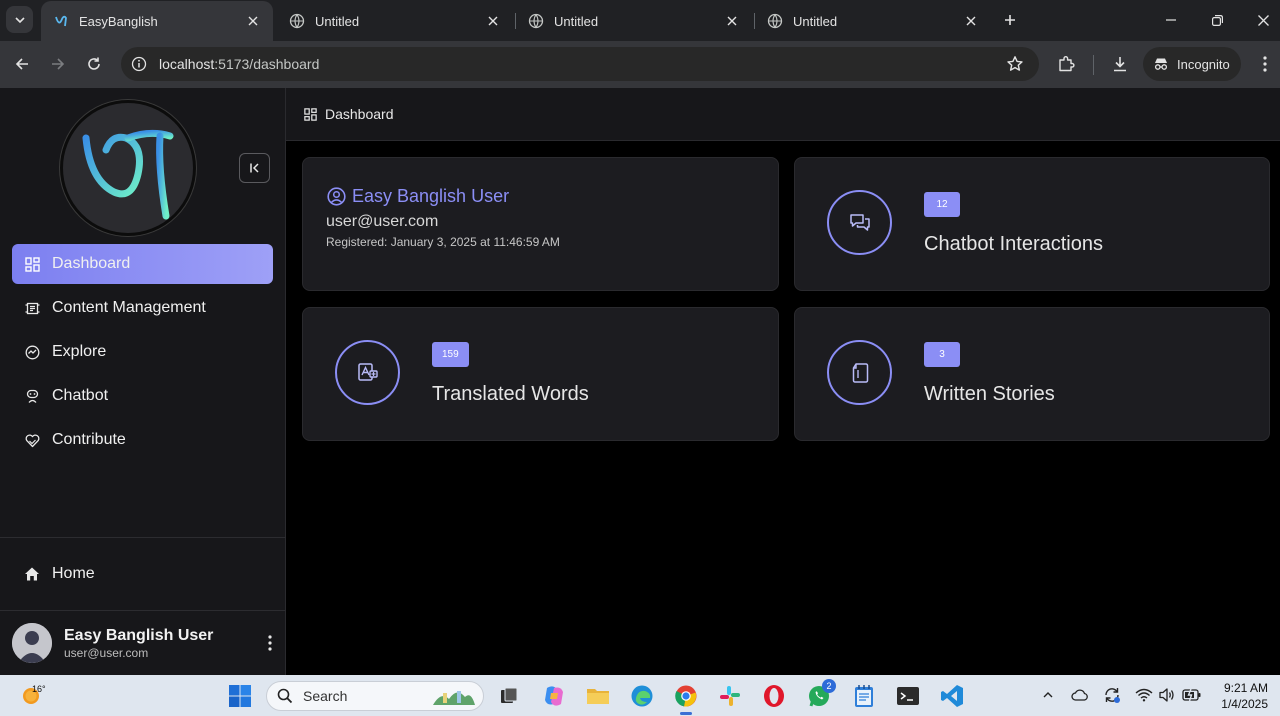 This screenshot has height=716, width=1280. I want to click on sidebar-item-label: Dashboard, so click(91, 263).